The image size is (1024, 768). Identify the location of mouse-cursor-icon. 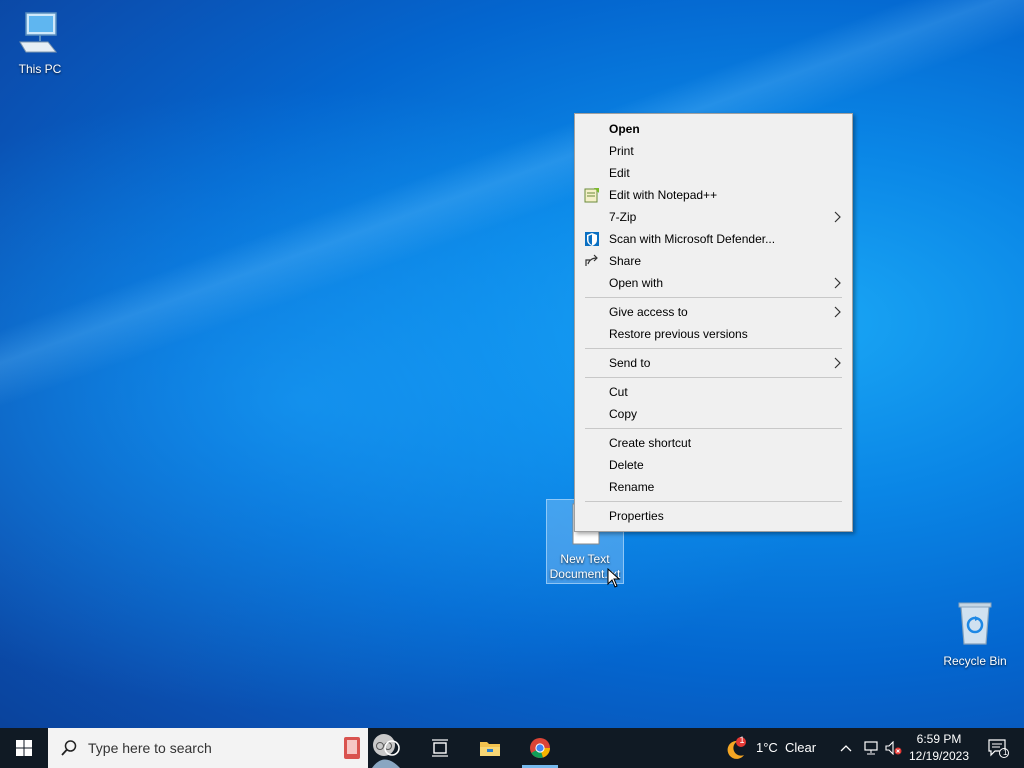
(614, 578).